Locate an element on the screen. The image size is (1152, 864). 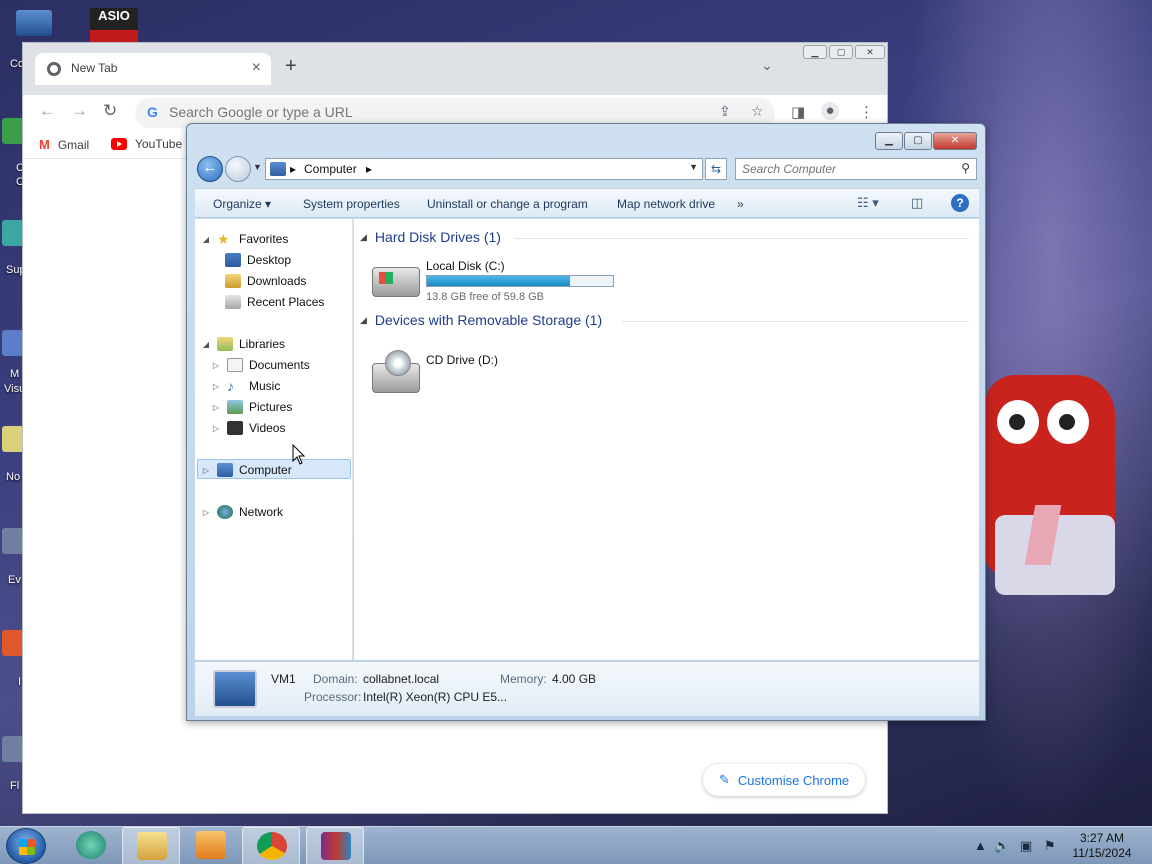
desktop-icon-computer is located at coordinates (26, 32).